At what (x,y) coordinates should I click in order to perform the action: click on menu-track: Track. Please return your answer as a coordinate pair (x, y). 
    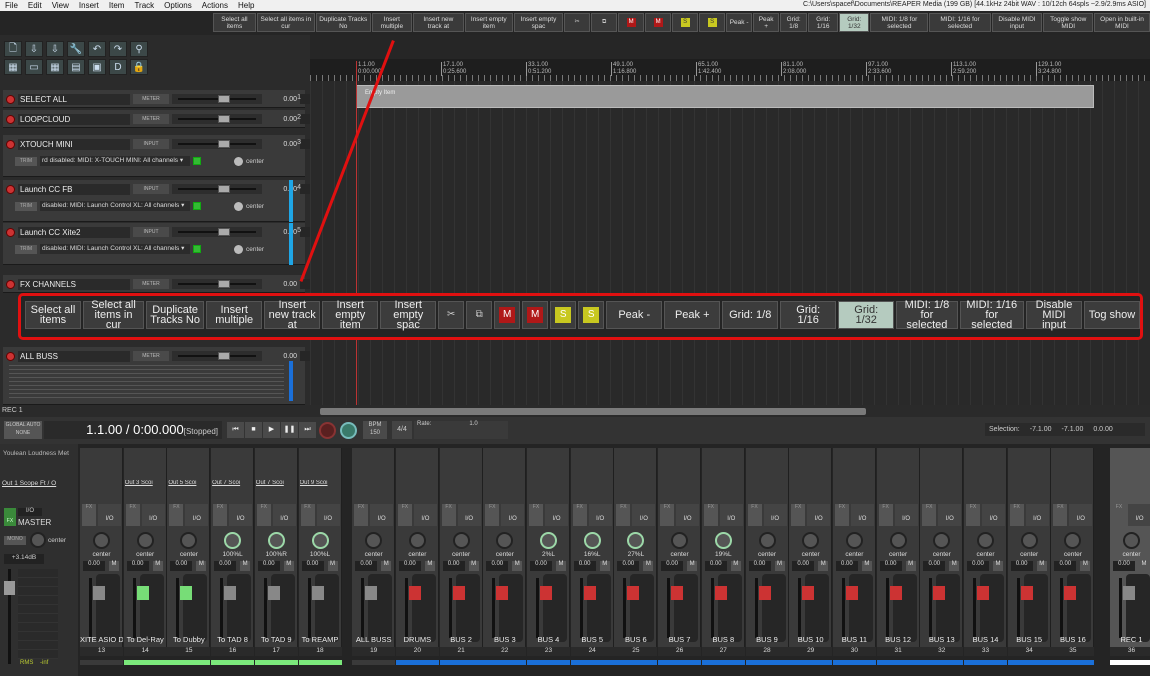
    Looking at the image, I should click on (144, 5).